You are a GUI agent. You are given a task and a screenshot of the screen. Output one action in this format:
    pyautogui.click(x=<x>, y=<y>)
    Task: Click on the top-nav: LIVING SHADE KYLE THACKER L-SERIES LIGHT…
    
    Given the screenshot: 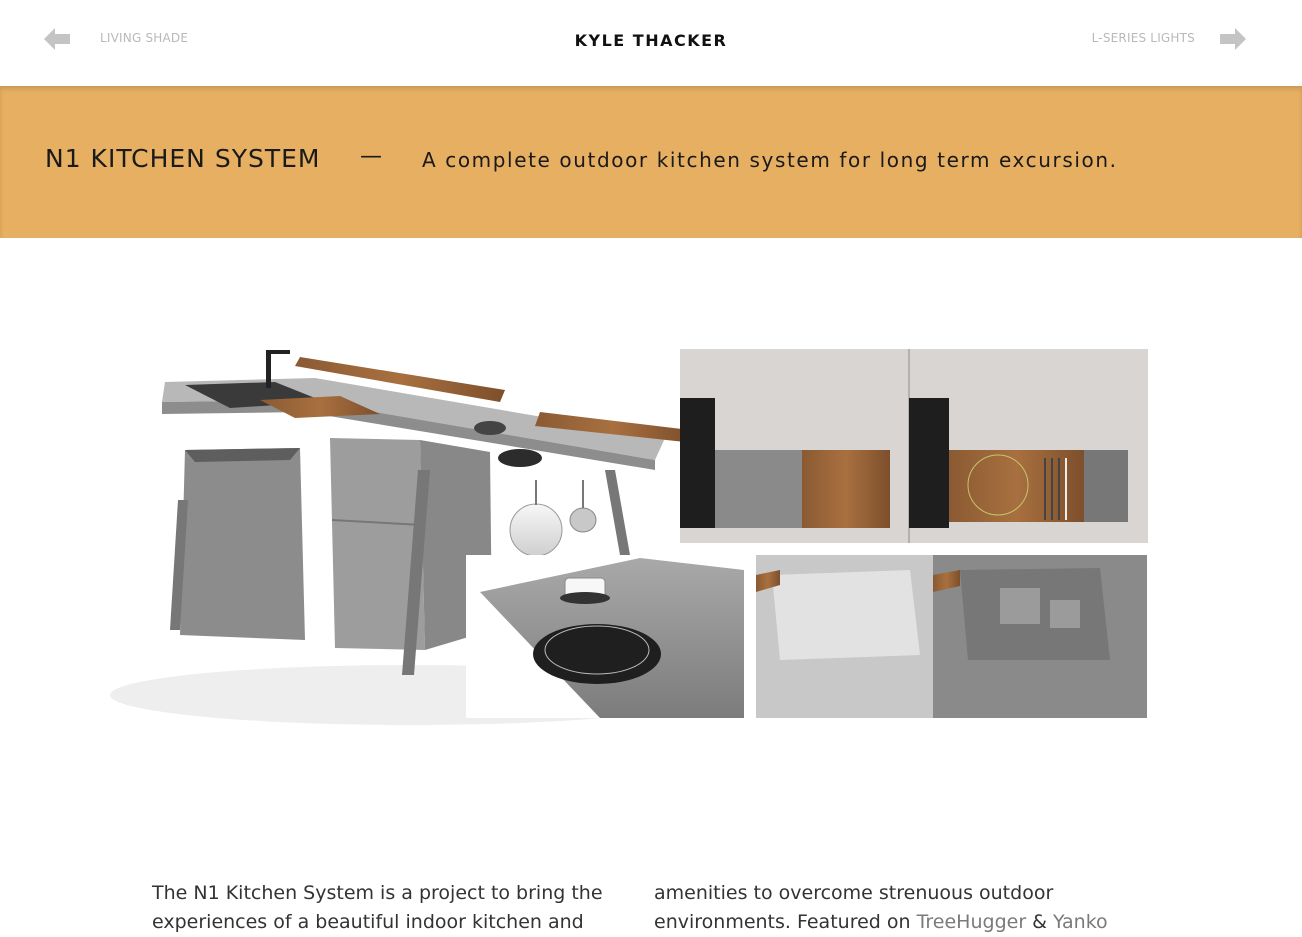 What is the action you would take?
    pyautogui.click(x=651, y=43)
    